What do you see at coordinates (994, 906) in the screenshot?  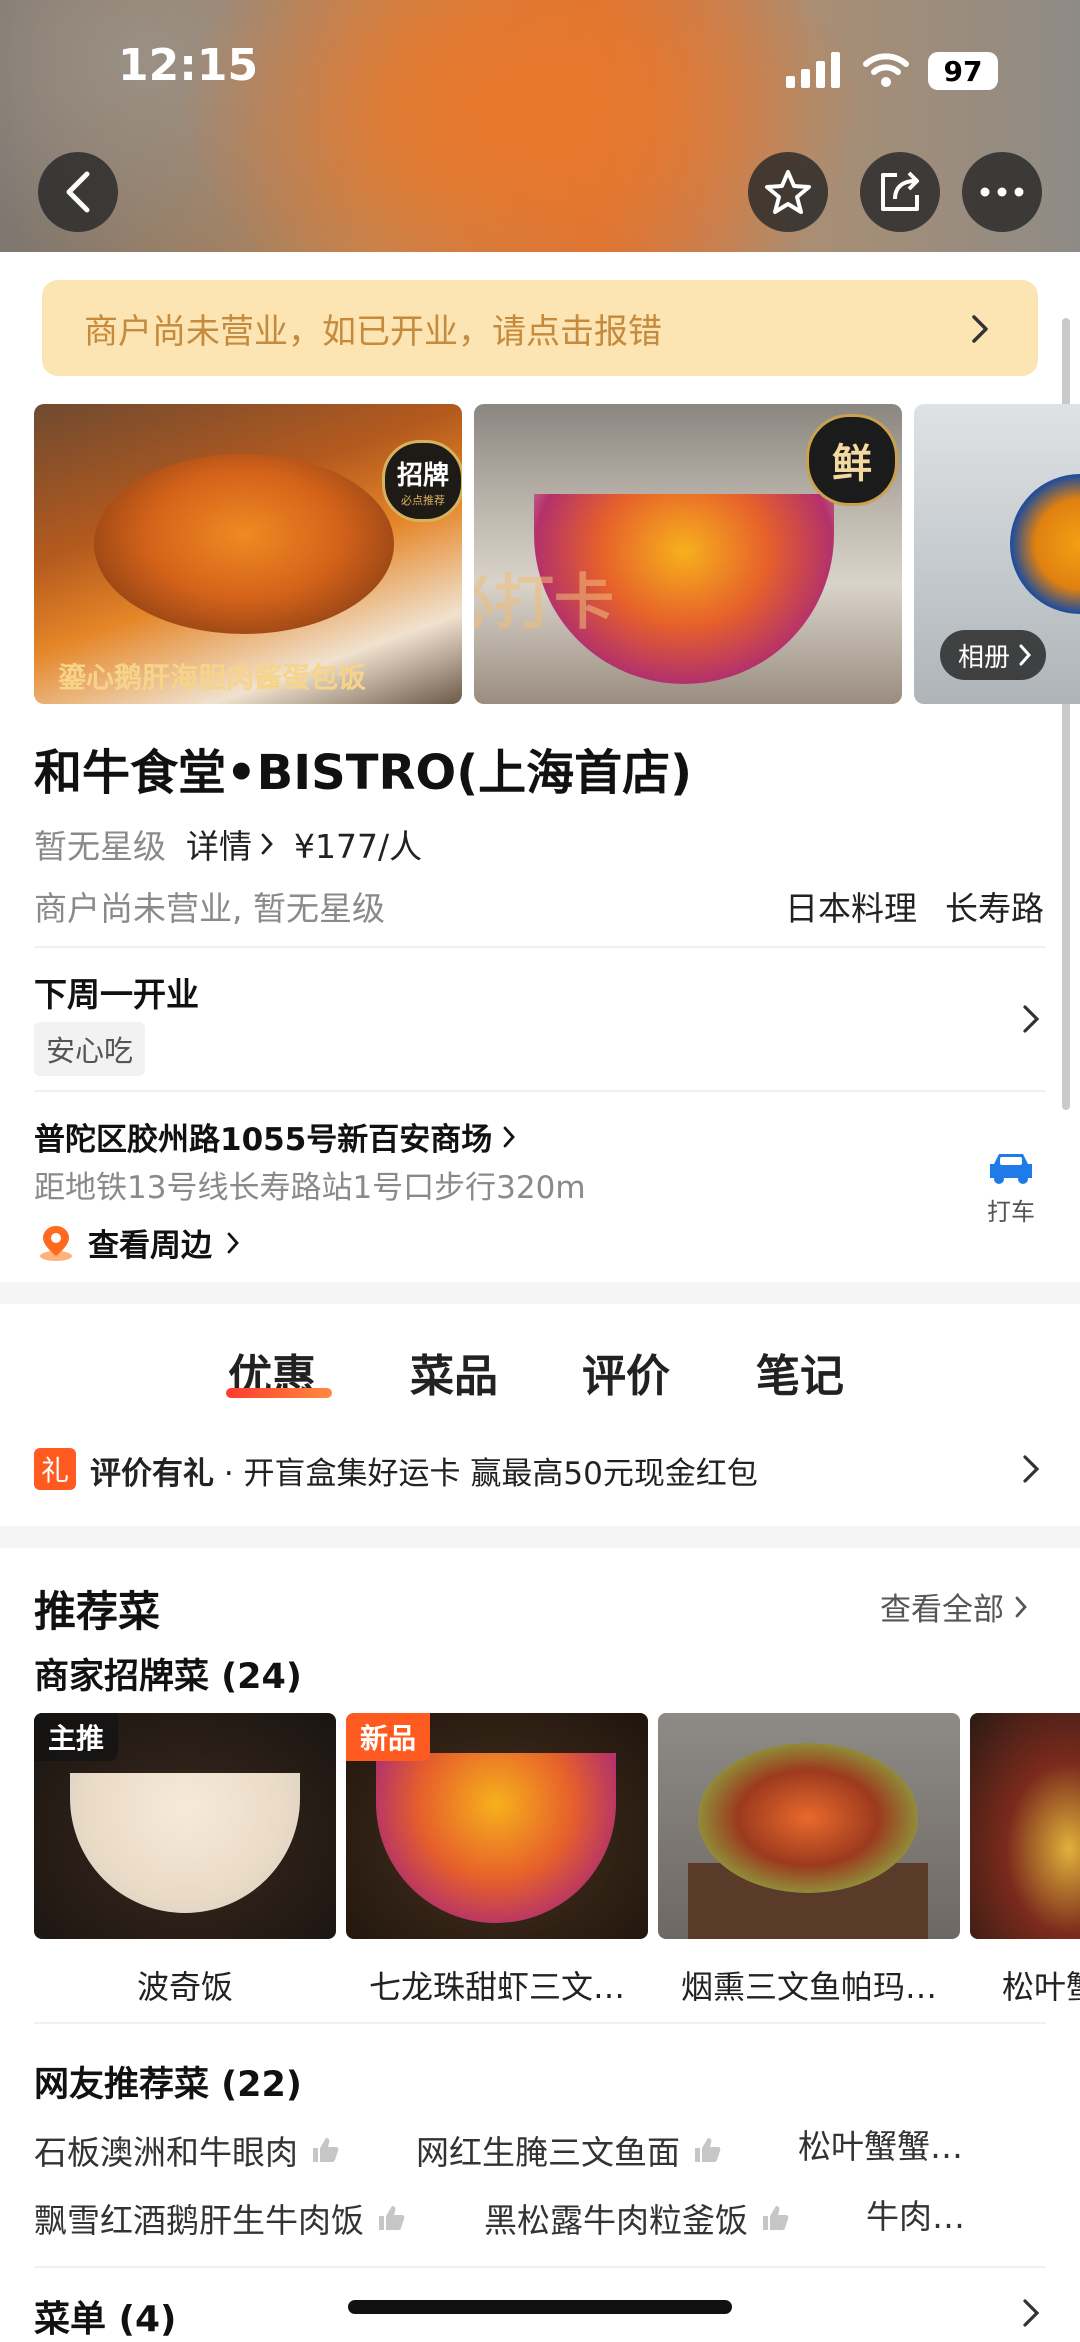 I see `area-tag: 长寿路` at bounding box center [994, 906].